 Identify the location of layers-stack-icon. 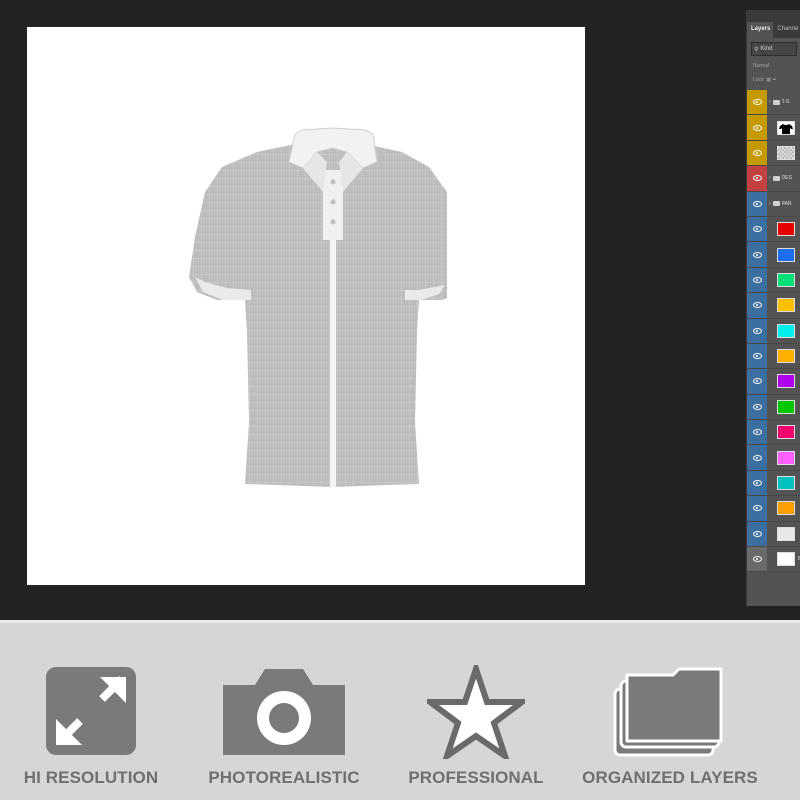
(668, 712).